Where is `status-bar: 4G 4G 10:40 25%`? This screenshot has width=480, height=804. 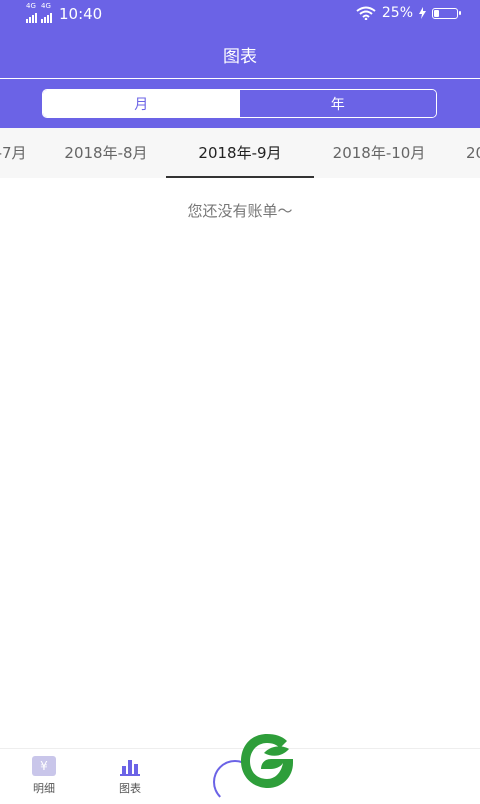 status-bar: 4G 4G 10:40 25% is located at coordinates (240, 15).